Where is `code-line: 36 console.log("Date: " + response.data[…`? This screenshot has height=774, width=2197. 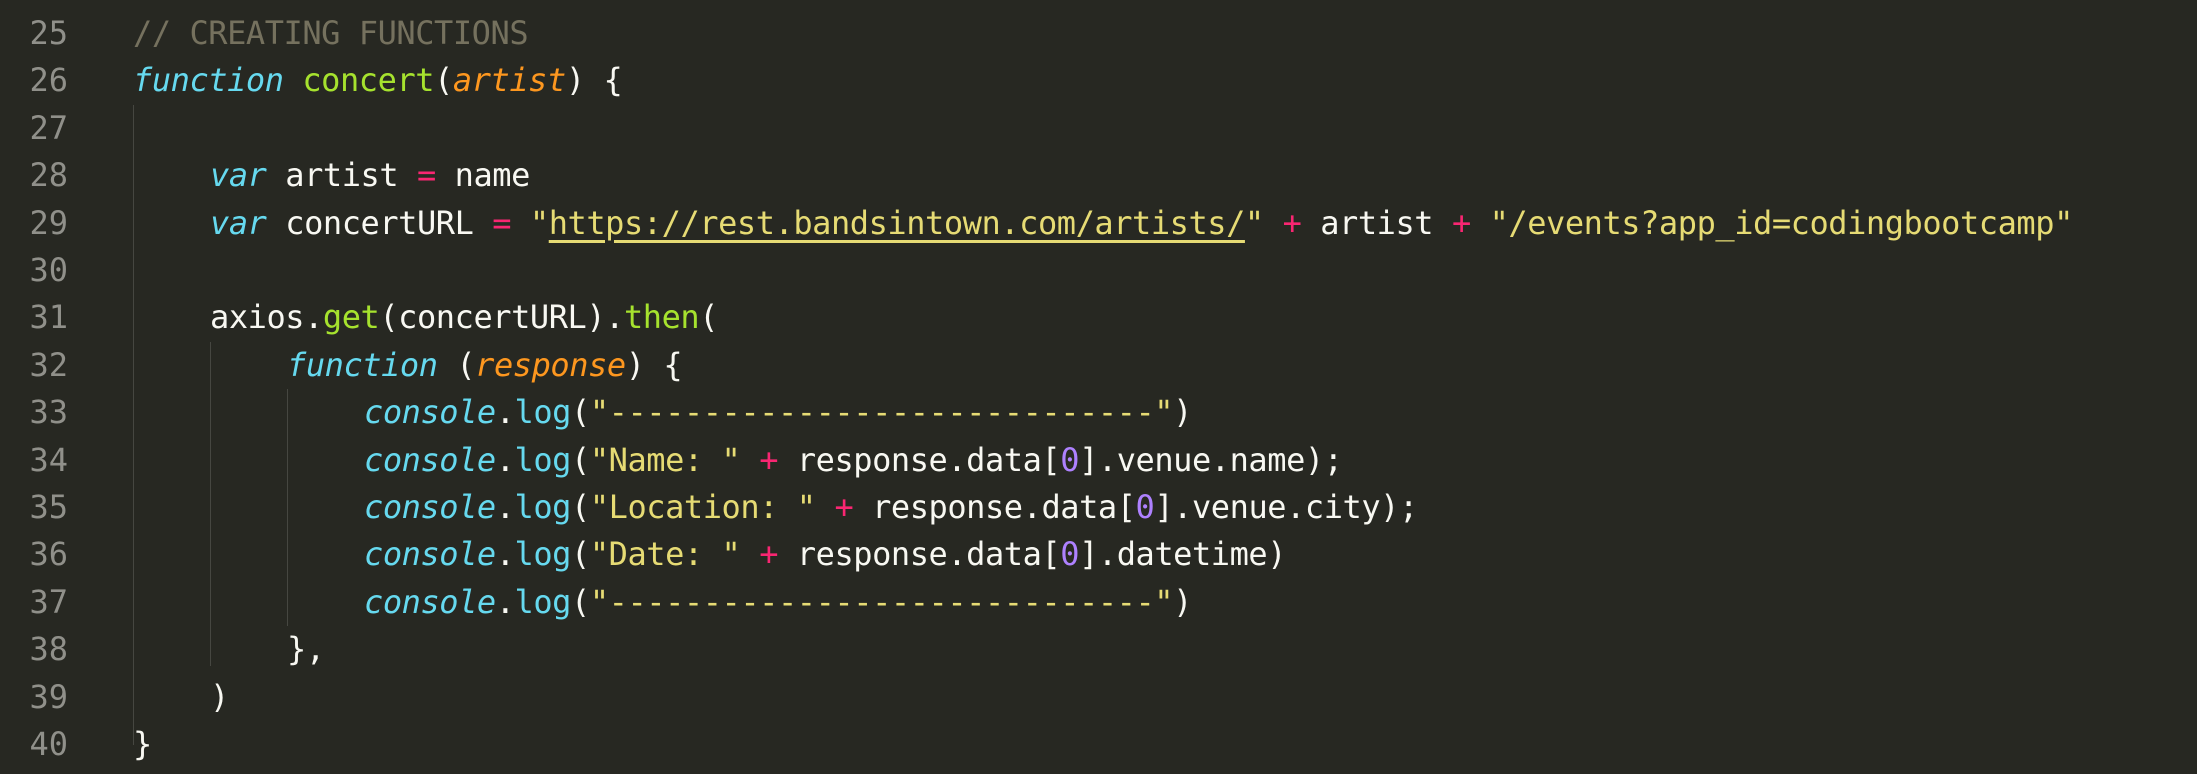 code-line: 36 console.log("Date: " + response.data[… is located at coordinates (1098, 554).